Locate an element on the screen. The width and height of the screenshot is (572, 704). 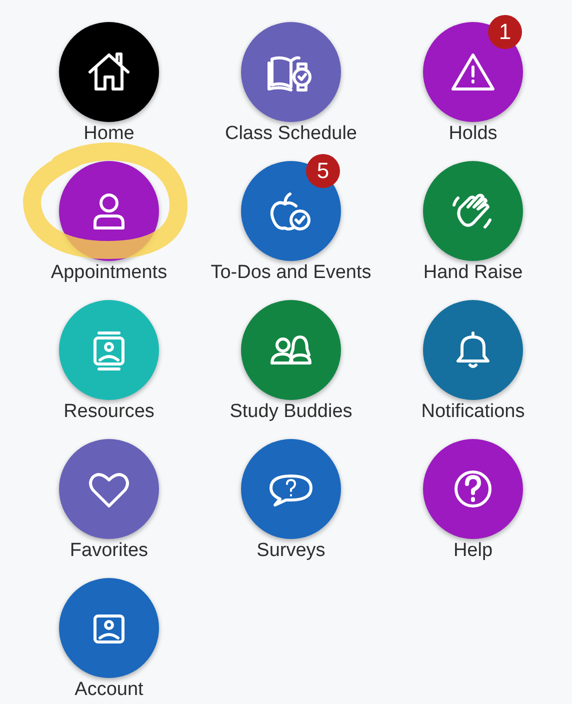
portrait-button is located at coordinates (109, 628).